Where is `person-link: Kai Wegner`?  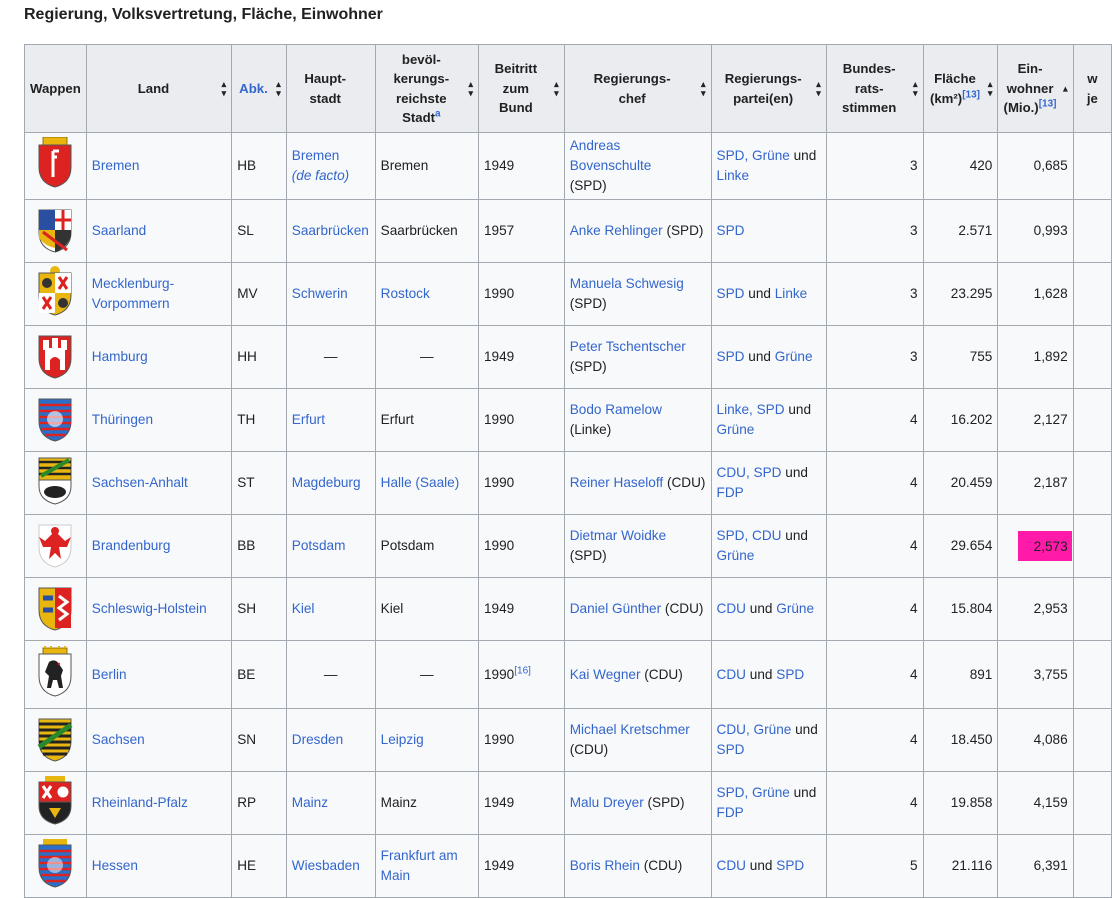
person-link: Kai Wegner is located at coordinates (605, 674).